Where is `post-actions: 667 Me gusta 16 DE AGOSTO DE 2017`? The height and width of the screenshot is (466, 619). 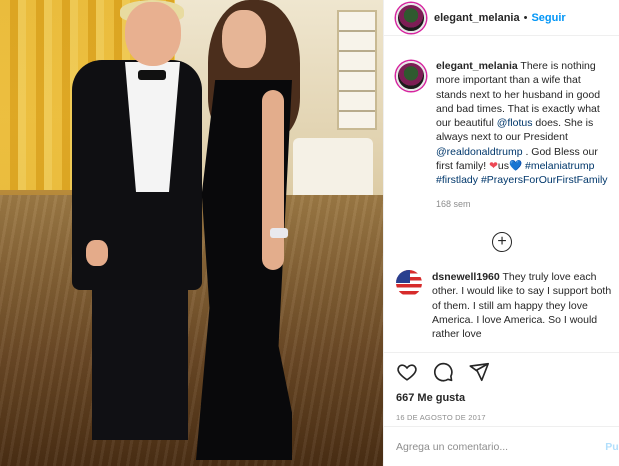
post-actions: 667 Me gusta 16 DE AGOSTO DE 2017 is located at coordinates (501, 387).